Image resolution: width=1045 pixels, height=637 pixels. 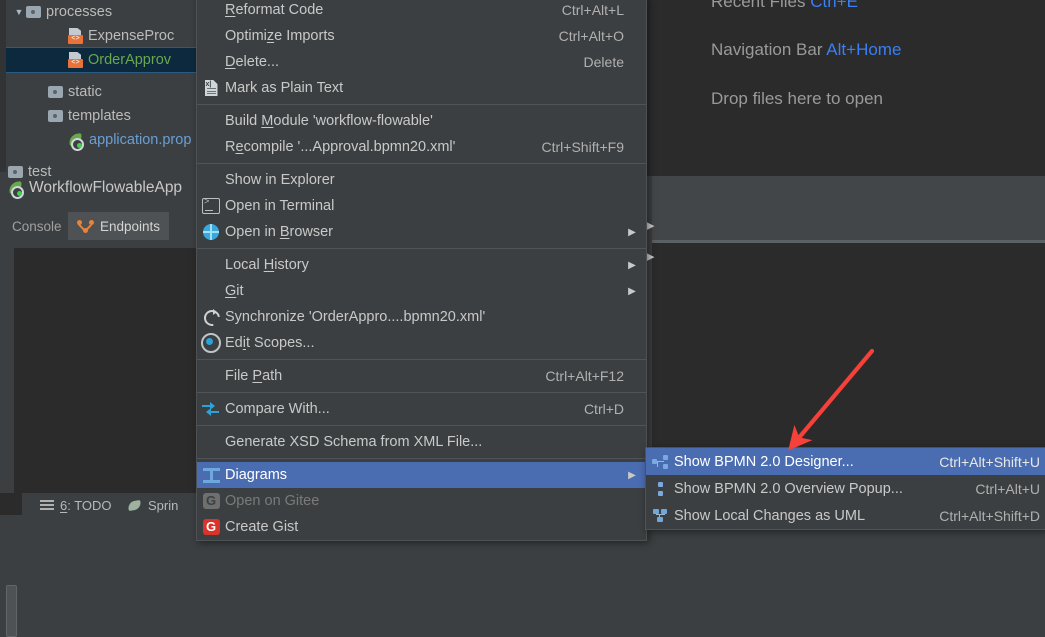 I want to click on status-bar-label: Sprin, so click(x=163, y=505).